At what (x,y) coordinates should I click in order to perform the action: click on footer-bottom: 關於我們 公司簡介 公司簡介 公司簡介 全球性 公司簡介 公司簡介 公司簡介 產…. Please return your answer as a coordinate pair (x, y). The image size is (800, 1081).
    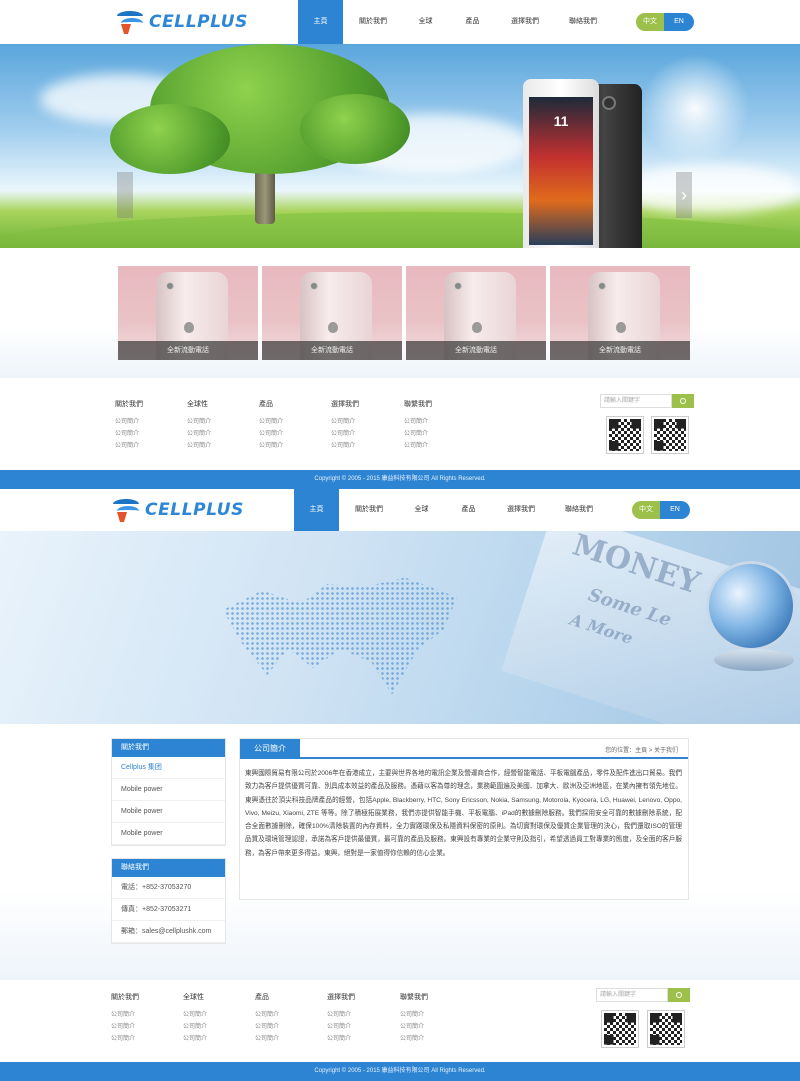
    Looking at the image, I should click on (400, 1021).